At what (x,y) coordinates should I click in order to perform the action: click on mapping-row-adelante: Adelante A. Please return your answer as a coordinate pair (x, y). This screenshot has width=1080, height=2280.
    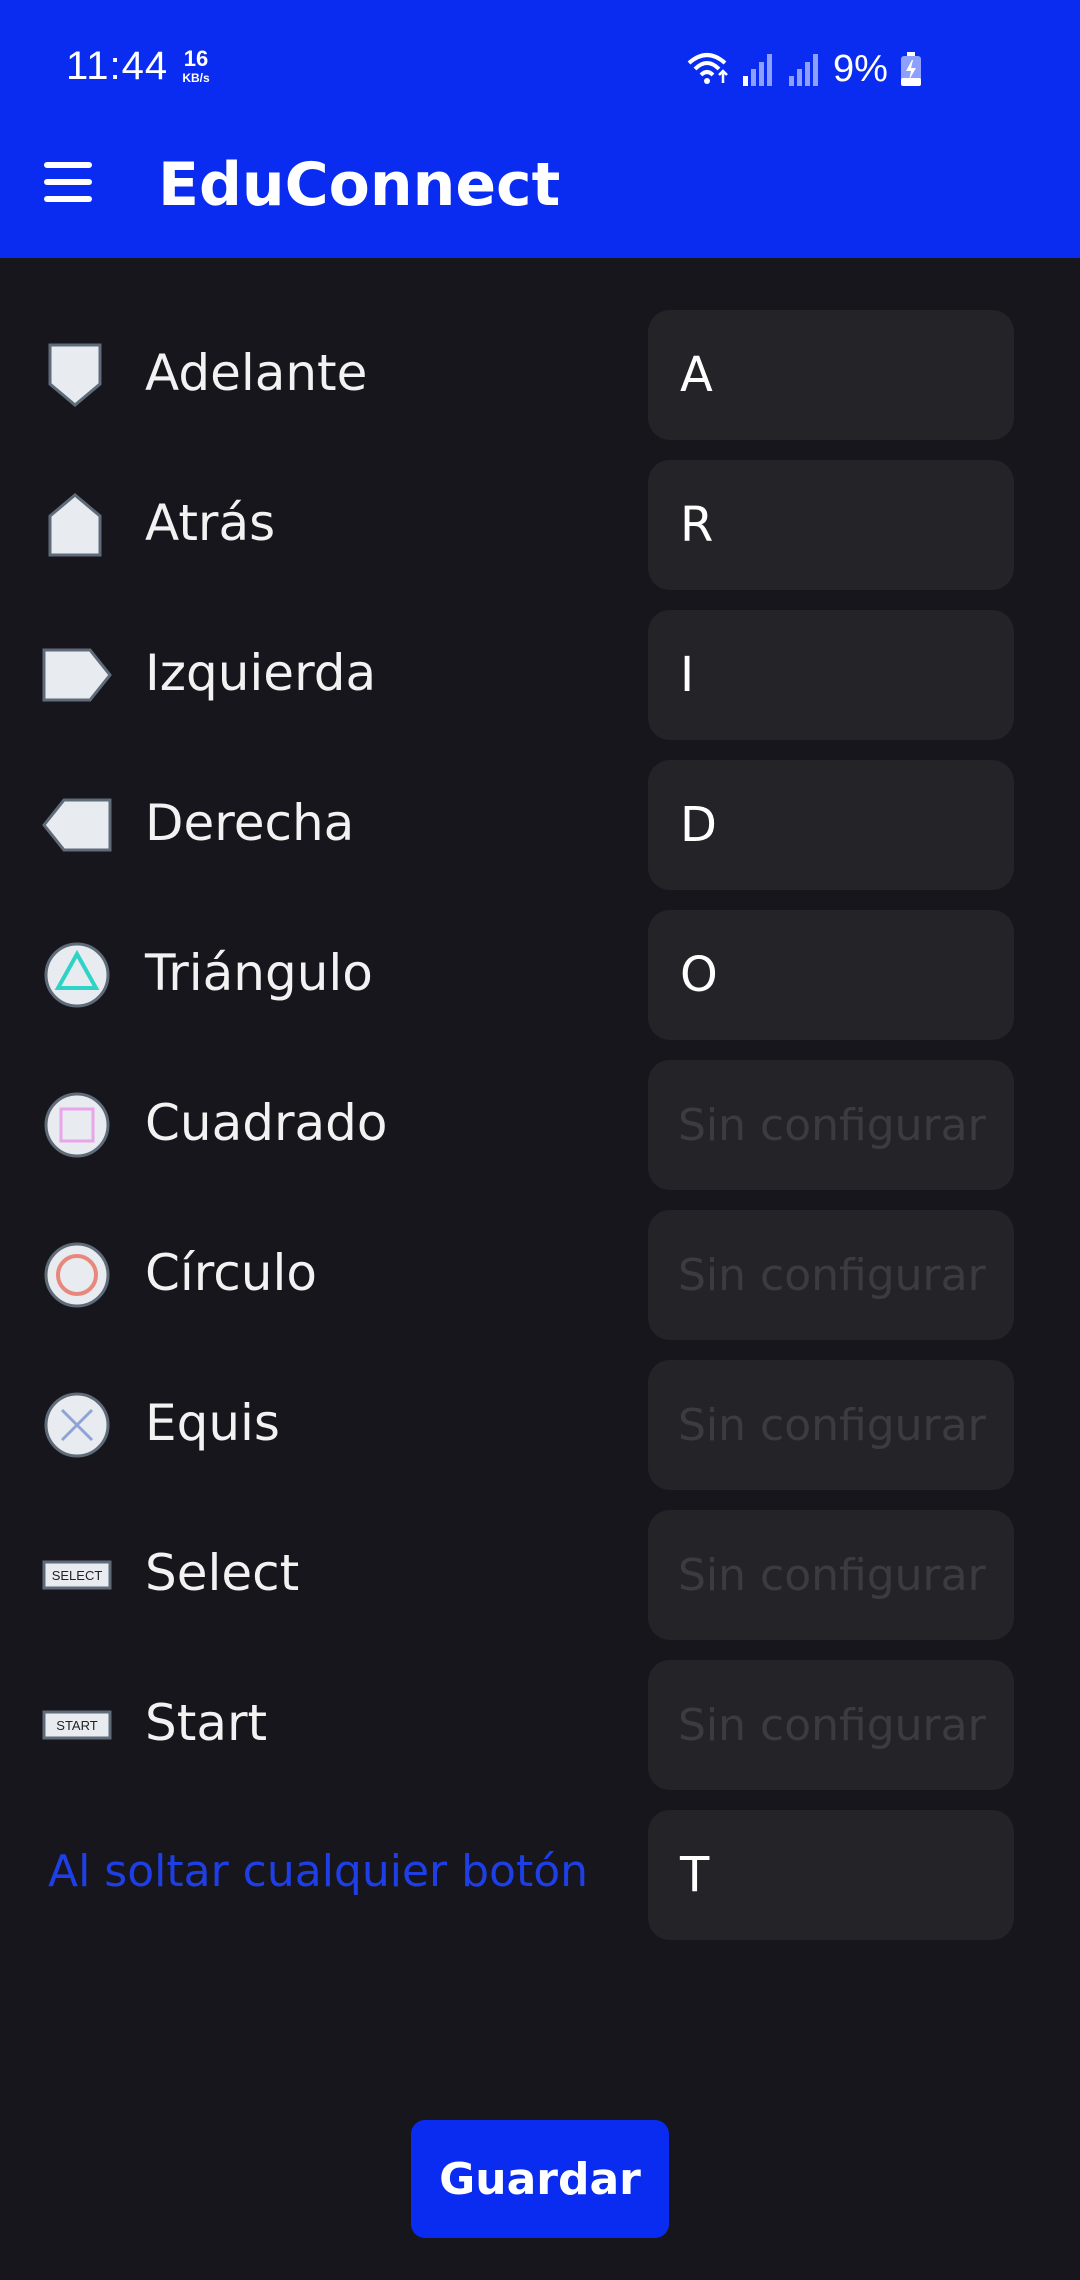
    Looking at the image, I should click on (540, 375).